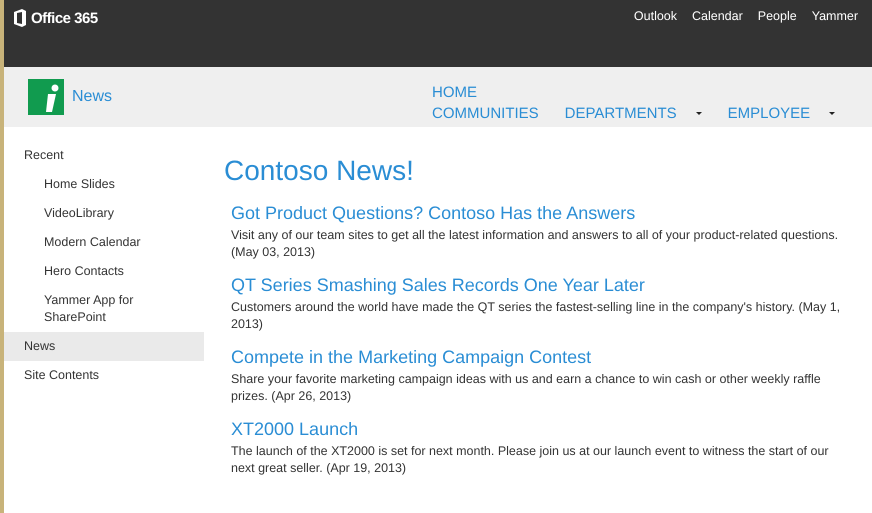 The image size is (872, 513). Describe the element at coordinates (656, 16) in the screenshot. I see `suite-link: Outlook` at that location.